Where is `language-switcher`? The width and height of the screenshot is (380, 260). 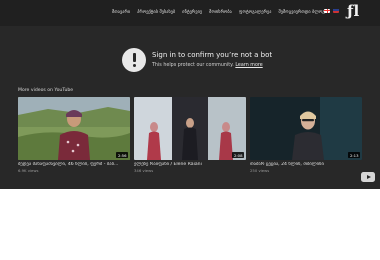 language-switcher is located at coordinates (331, 10).